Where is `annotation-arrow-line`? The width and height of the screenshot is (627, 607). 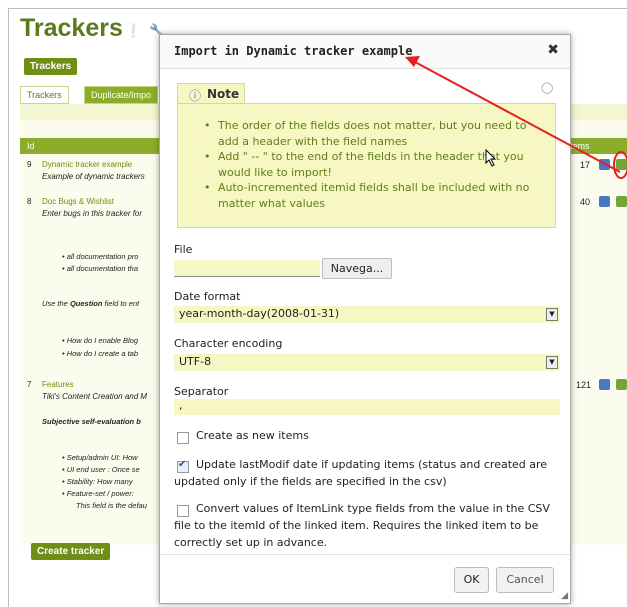 annotation-arrow-line is located at coordinates (517, 117).